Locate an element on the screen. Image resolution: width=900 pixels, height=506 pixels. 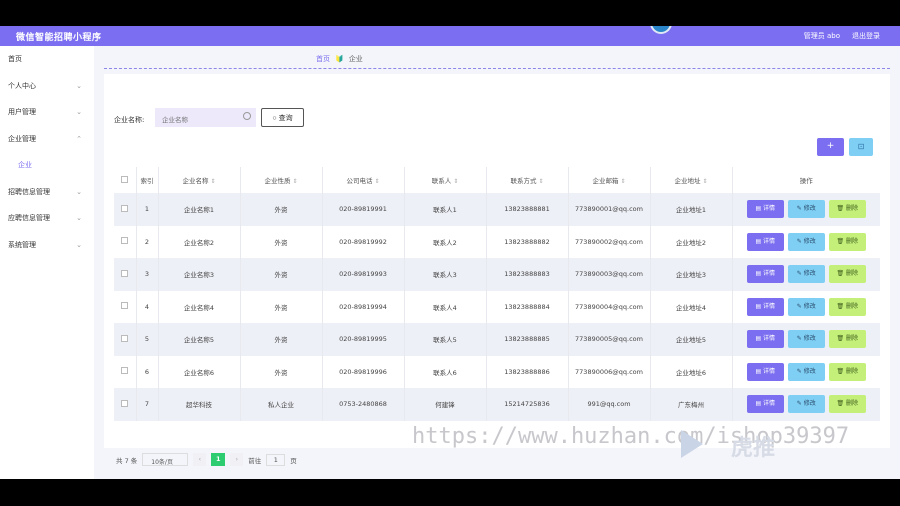
edit-label: 修改 is located at coordinates (809, 339).